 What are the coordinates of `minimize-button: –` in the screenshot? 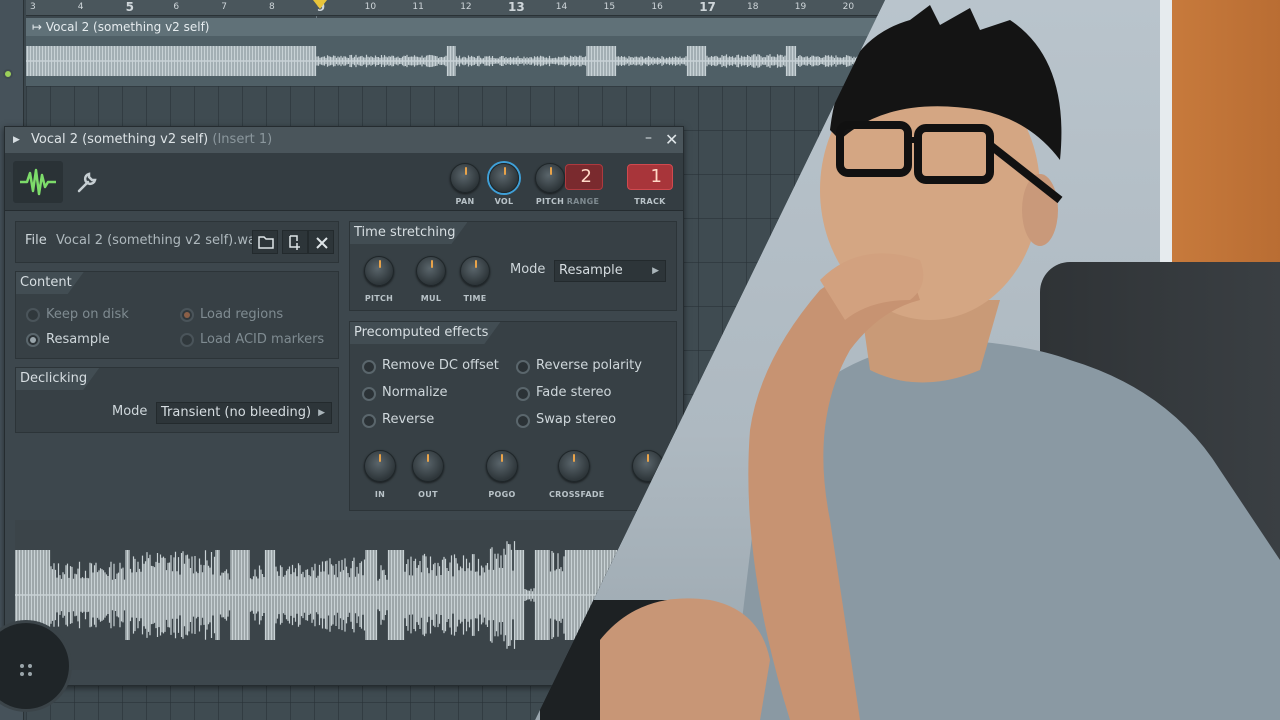 It's located at (648, 138).